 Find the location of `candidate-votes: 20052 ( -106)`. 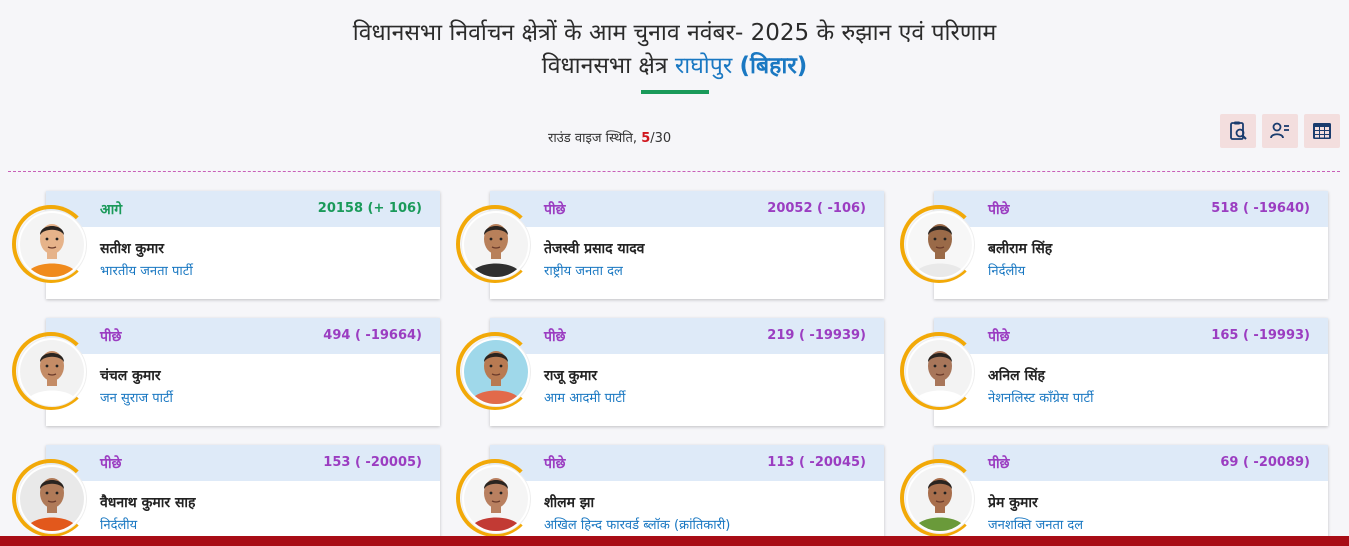

candidate-votes: 20052 ( -106) is located at coordinates (816, 208).